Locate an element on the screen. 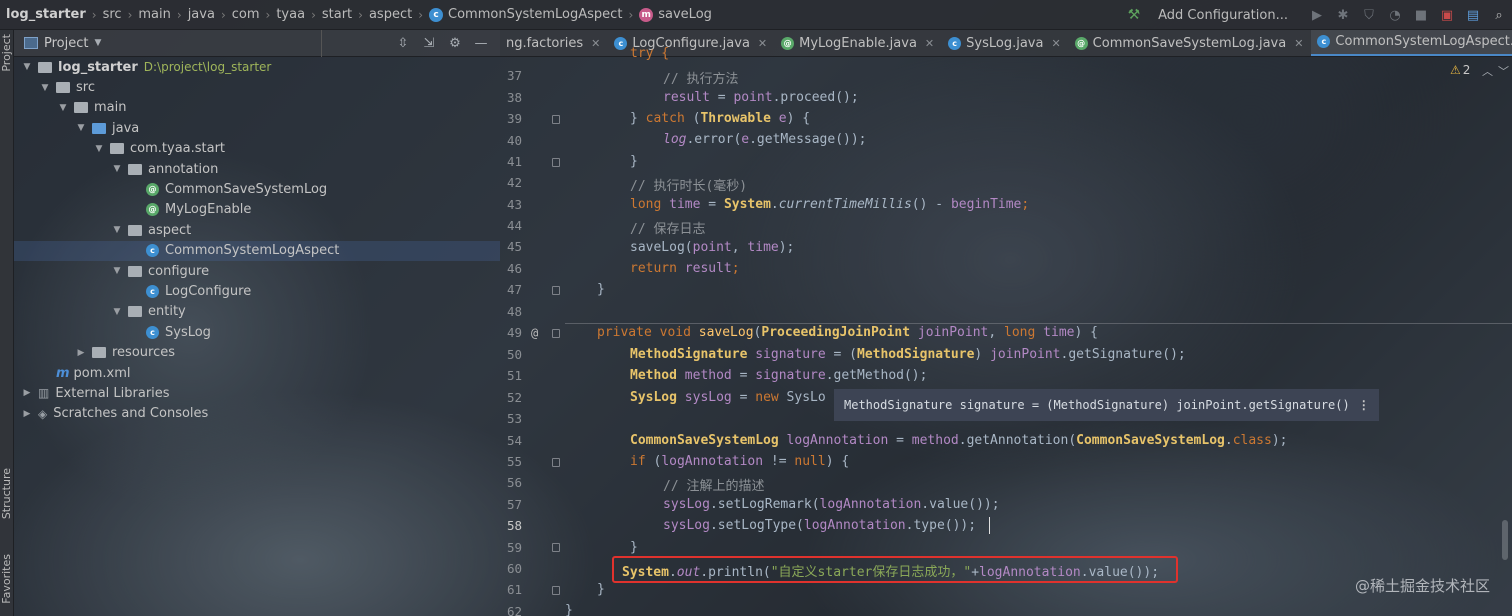 The image size is (1512, 616). class-icon: c is located at coordinates (152, 332).